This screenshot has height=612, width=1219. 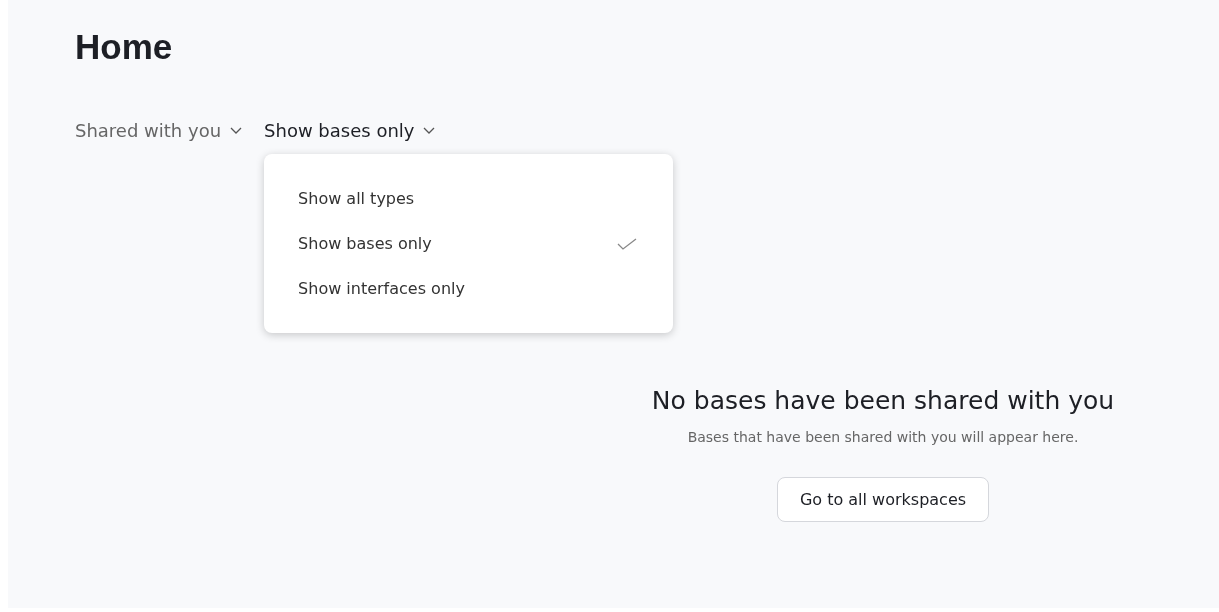 What do you see at coordinates (124, 47) in the screenshot?
I see `page-title: Home` at bounding box center [124, 47].